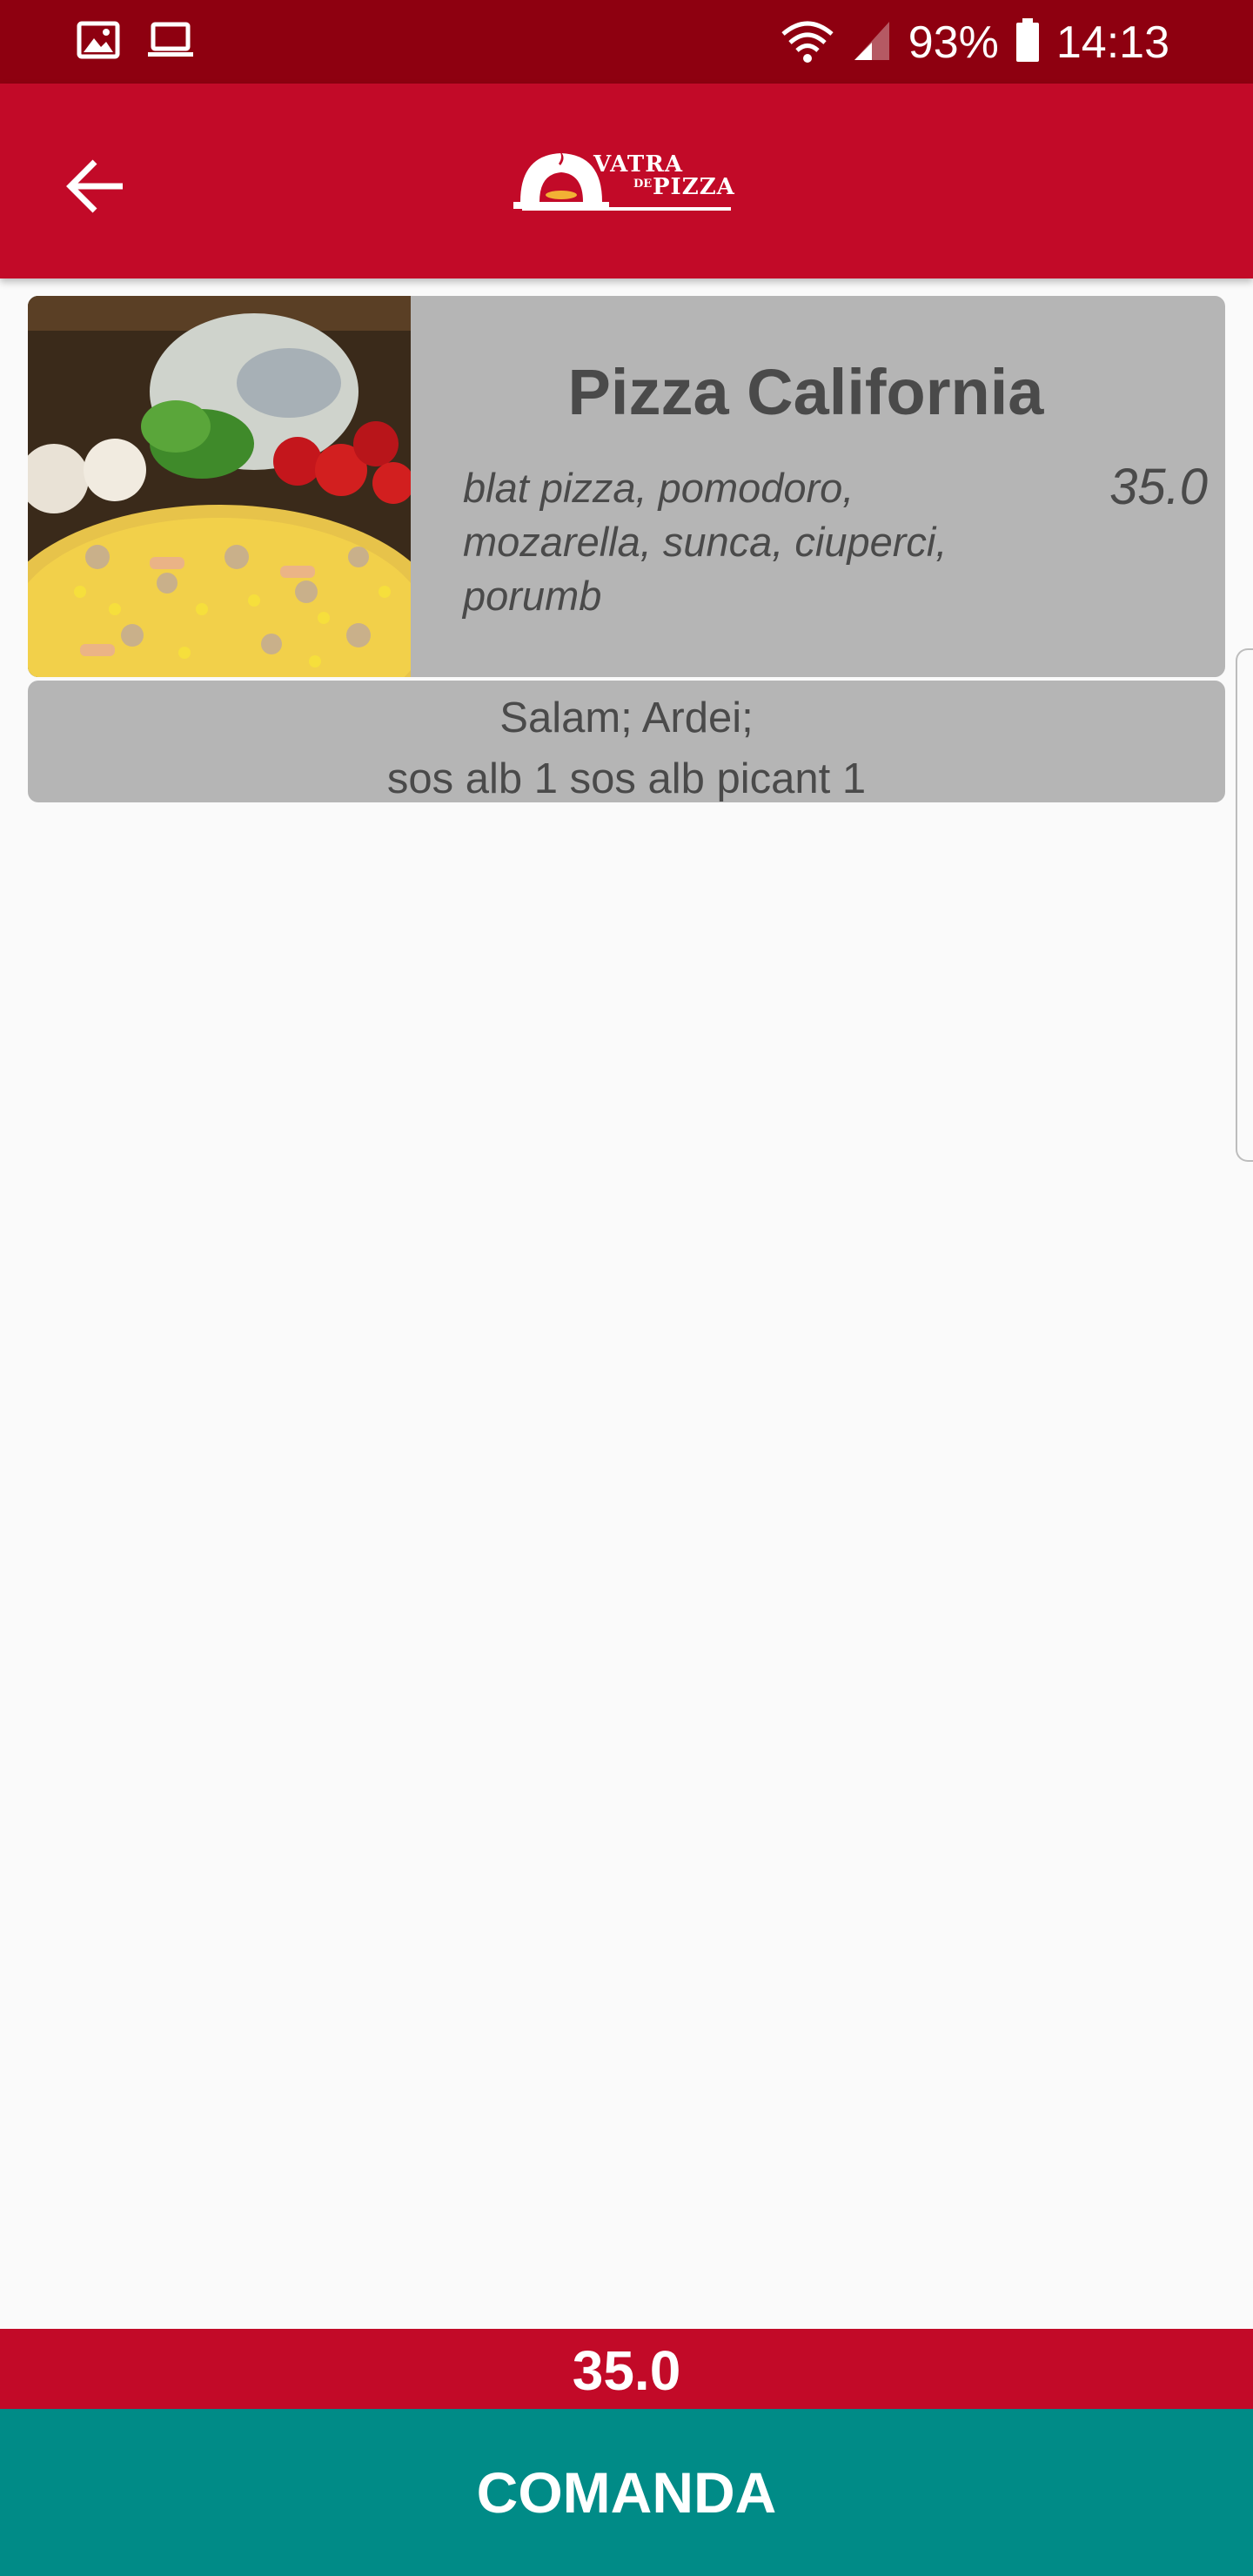 The height and width of the screenshot is (2576, 1253). I want to click on signal-icon, so click(872, 43).